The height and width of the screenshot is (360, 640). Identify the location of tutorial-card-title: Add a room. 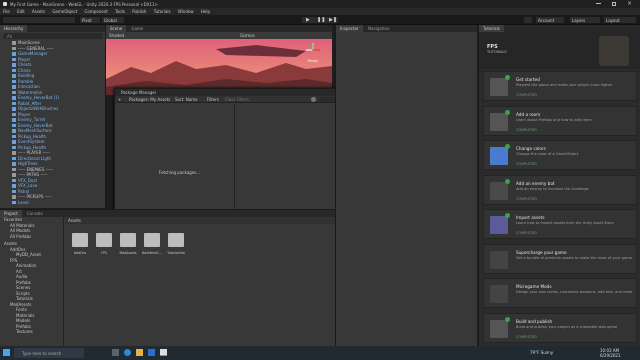
(528, 114).